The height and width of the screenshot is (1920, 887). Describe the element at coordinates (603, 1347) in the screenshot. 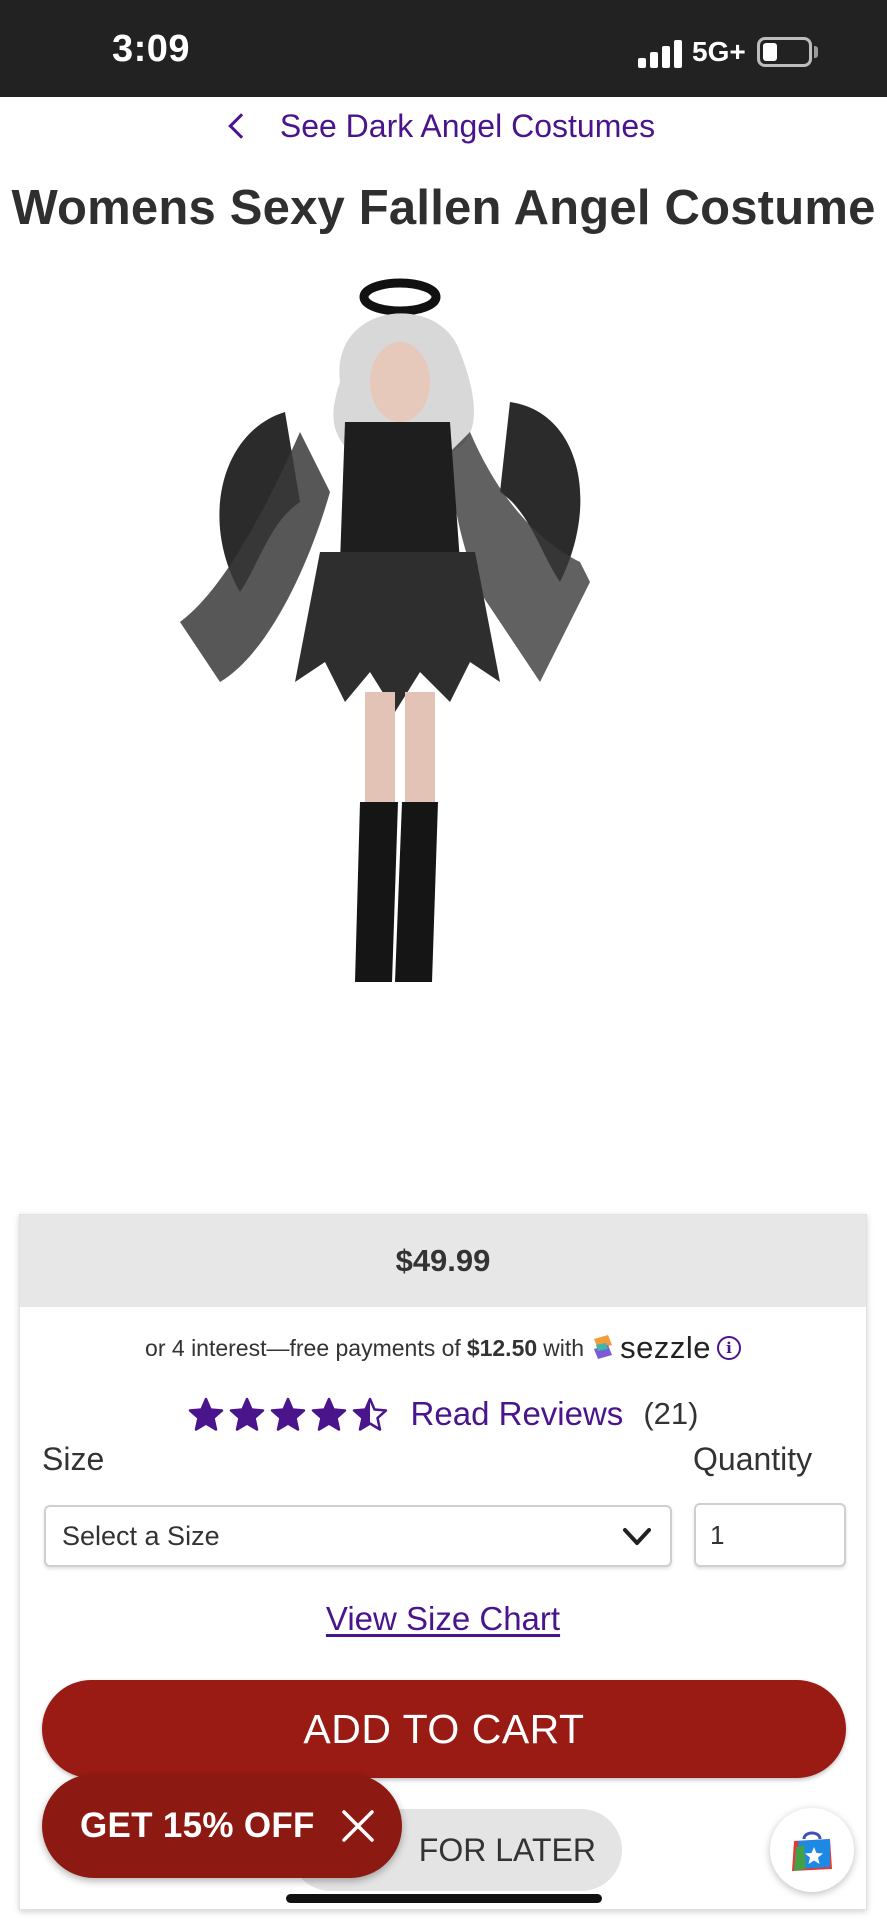

I see `sezzle-mark-icon` at that location.